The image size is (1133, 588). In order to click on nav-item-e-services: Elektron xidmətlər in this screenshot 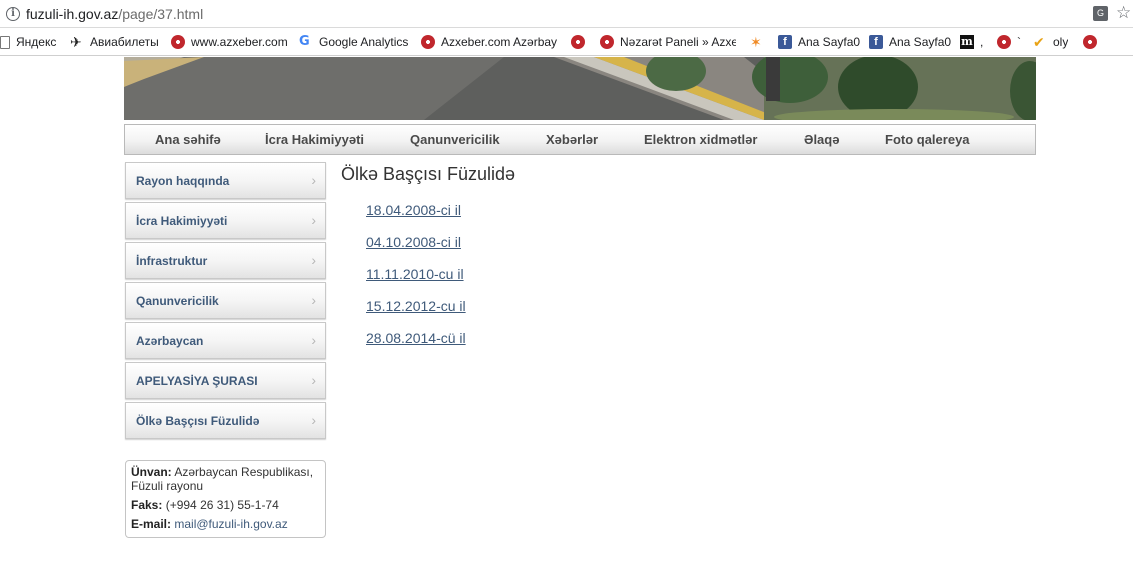, I will do `click(700, 139)`.